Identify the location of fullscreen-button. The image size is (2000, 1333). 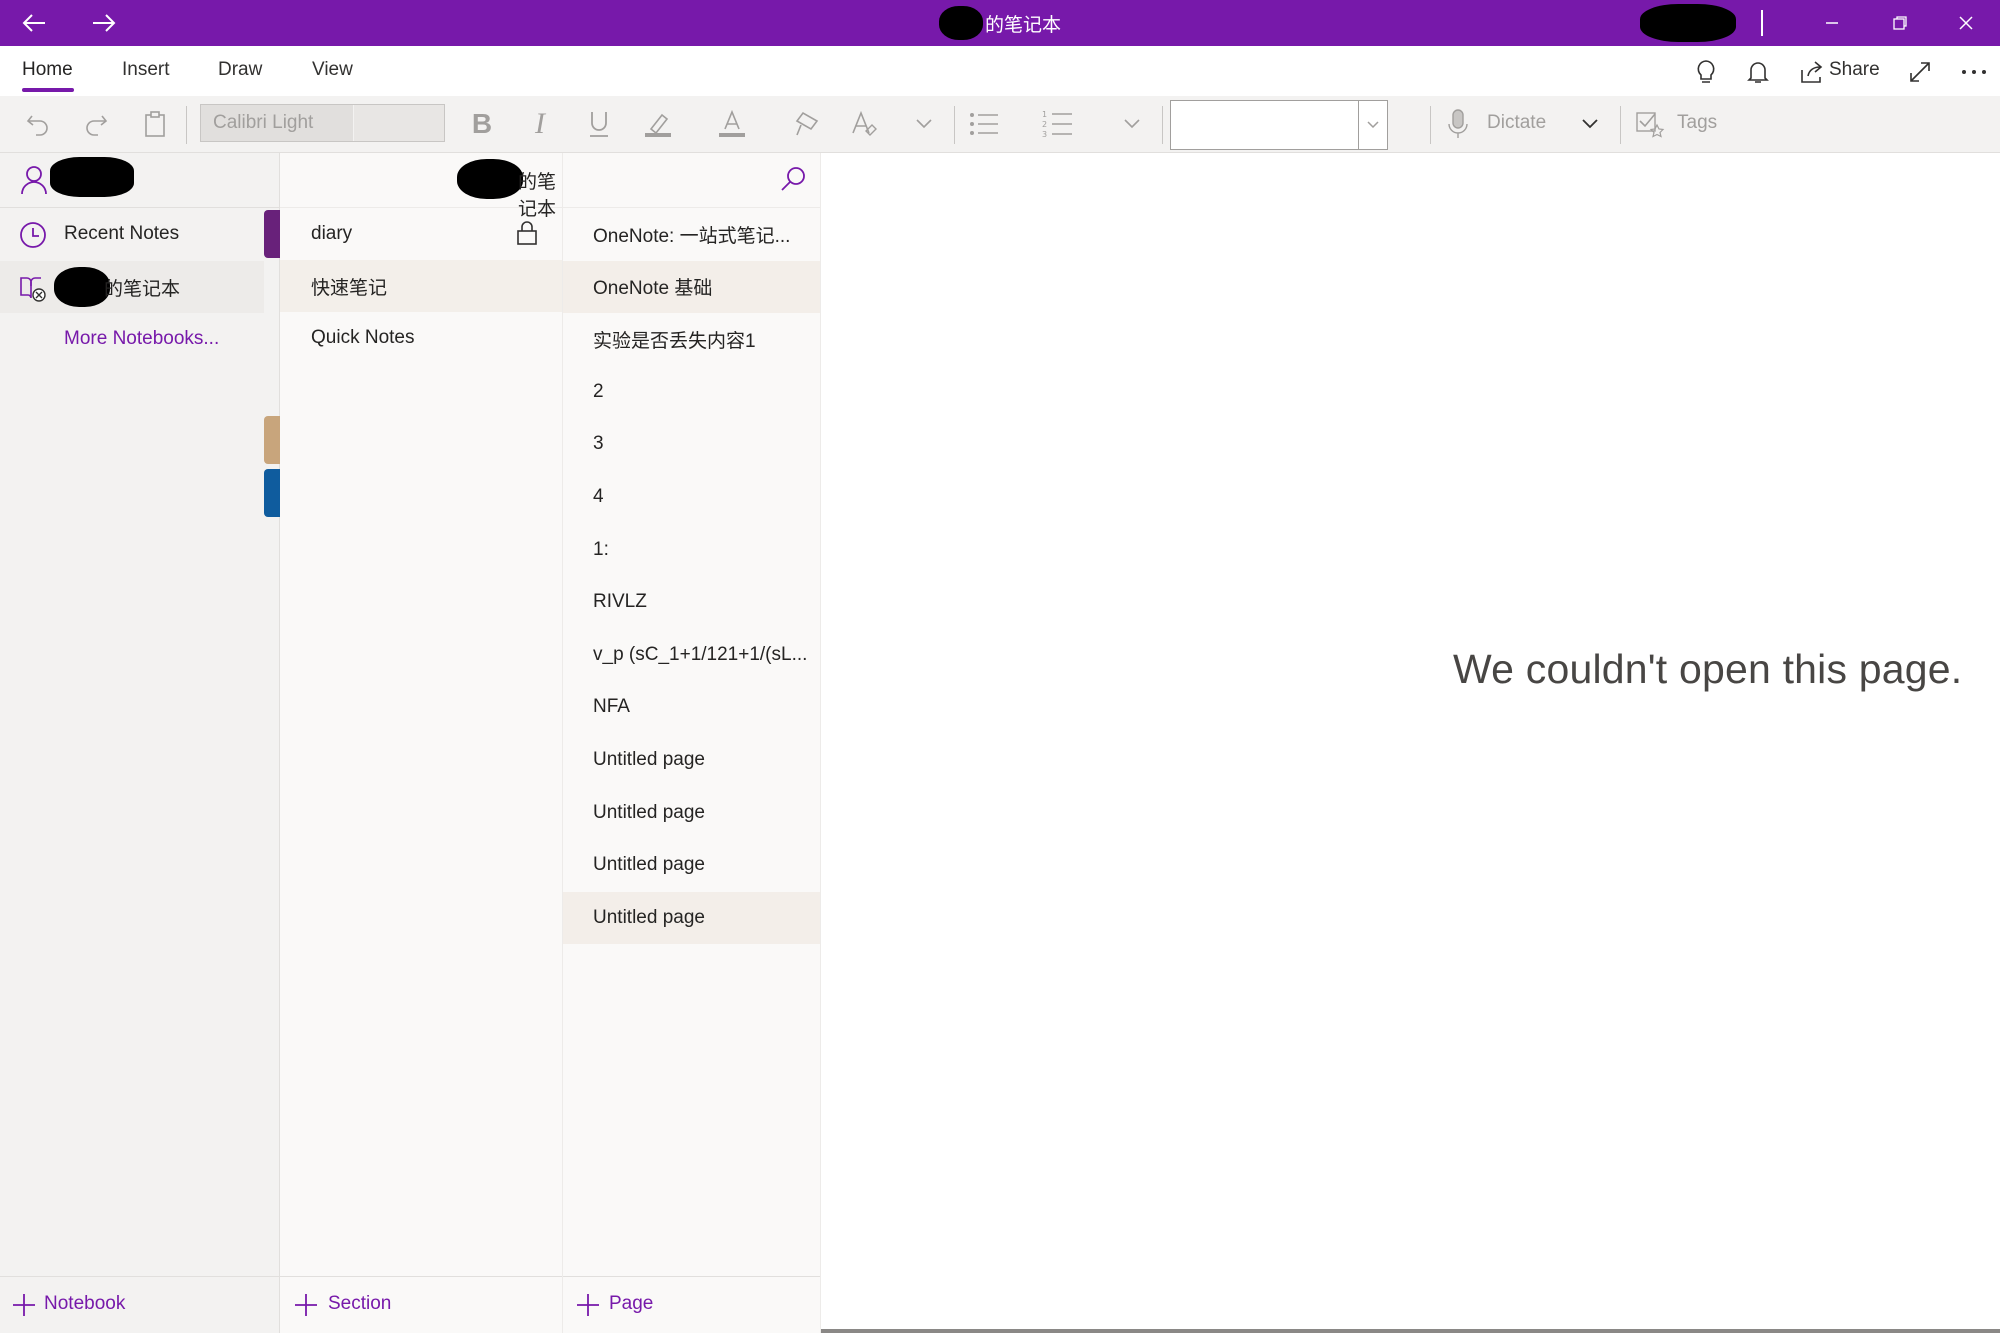
(1920, 72).